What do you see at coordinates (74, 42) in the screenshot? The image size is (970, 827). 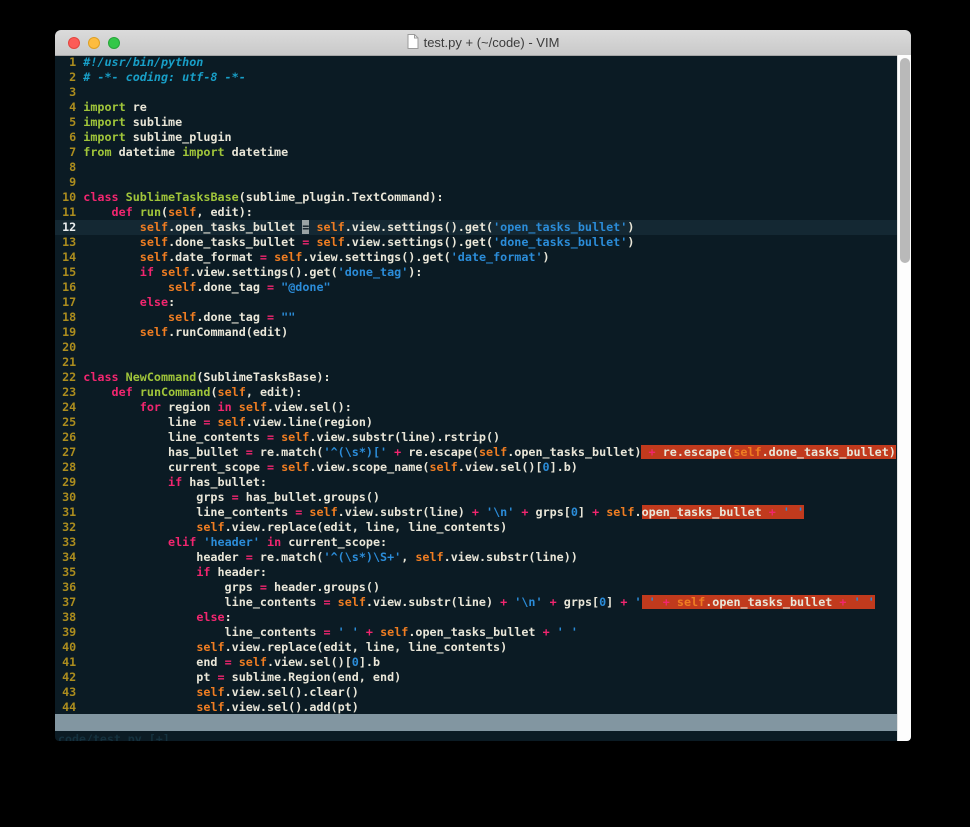 I see `close-button` at bounding box center [74, 42].